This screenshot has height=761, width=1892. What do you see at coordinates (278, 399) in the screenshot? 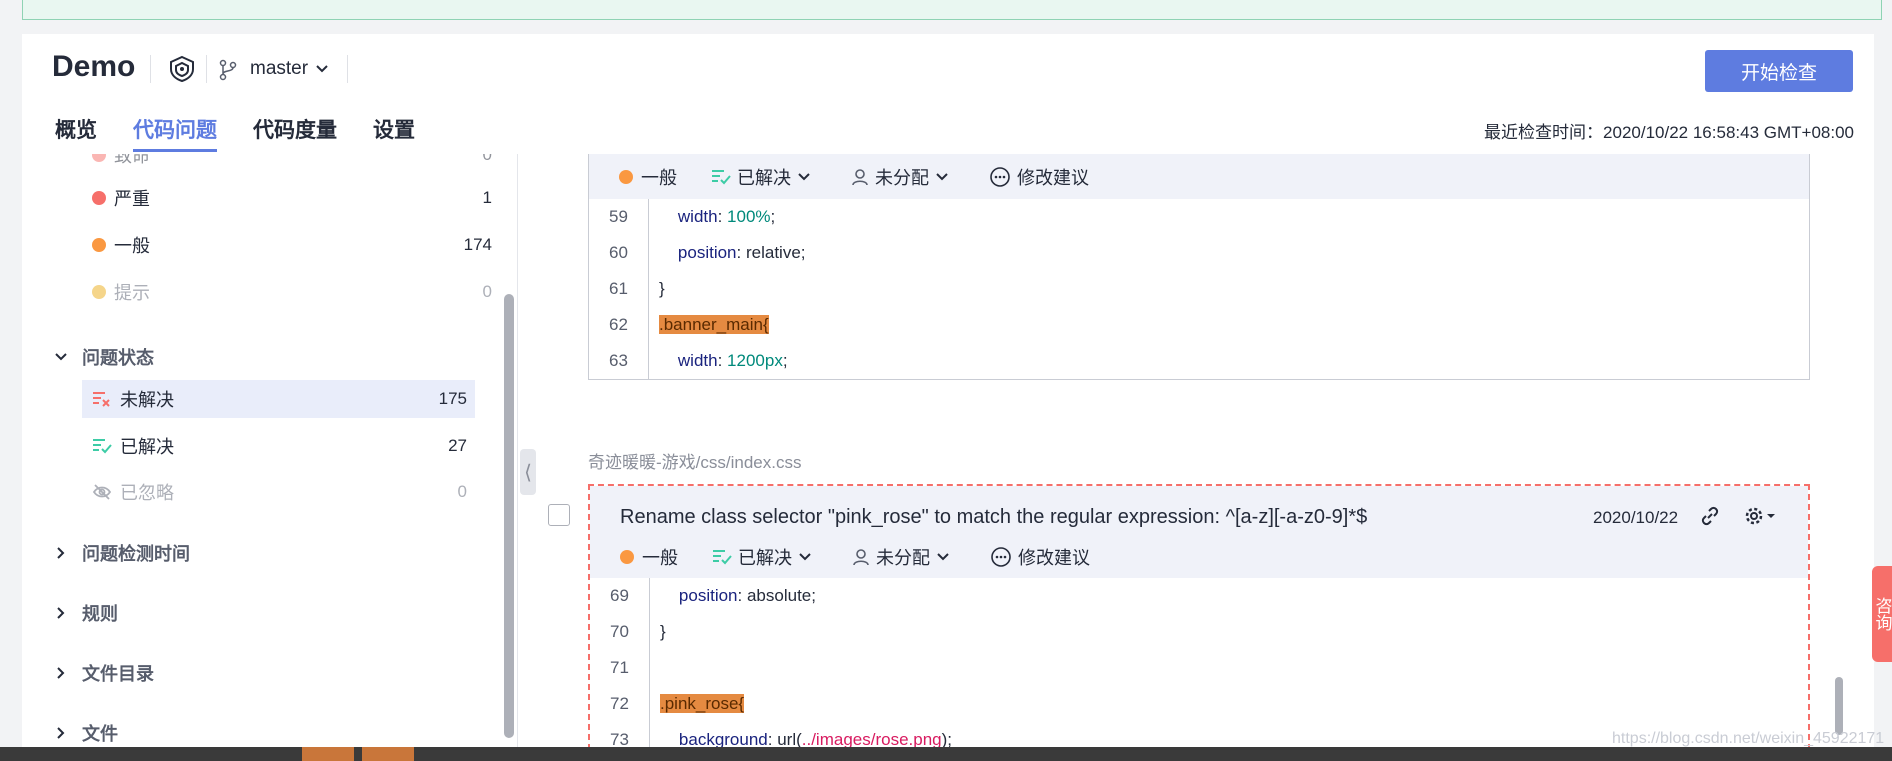
I see `status-unresolved: 未解决 175` at bounding box center [278, 399].